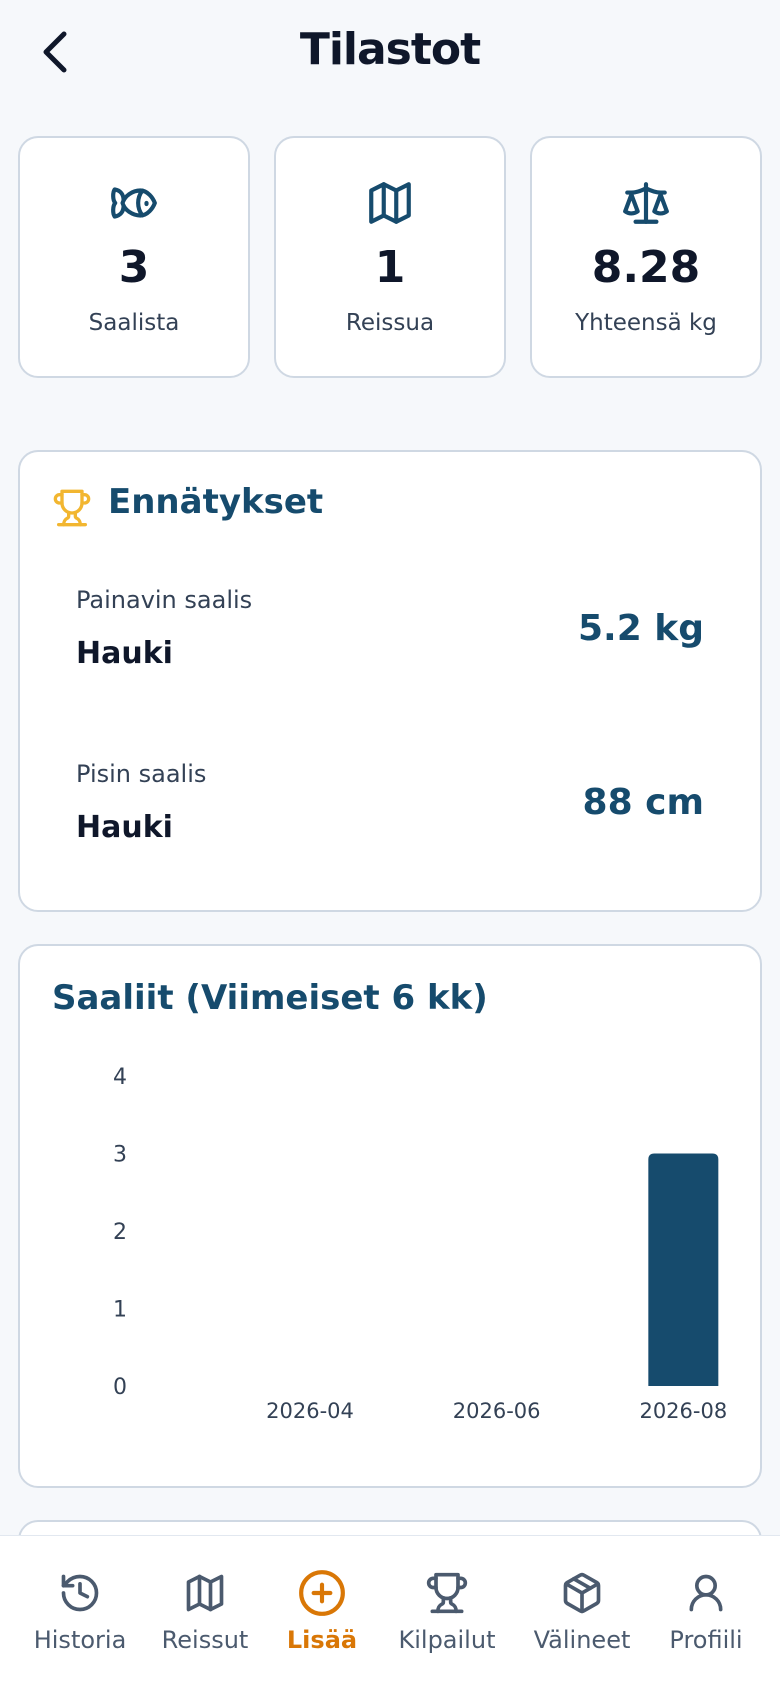  What do you see at coordinates (706, 1618) in the screenshot?
I see `nav-item-profiili: Profiili` at bounding box center [706, 1618].